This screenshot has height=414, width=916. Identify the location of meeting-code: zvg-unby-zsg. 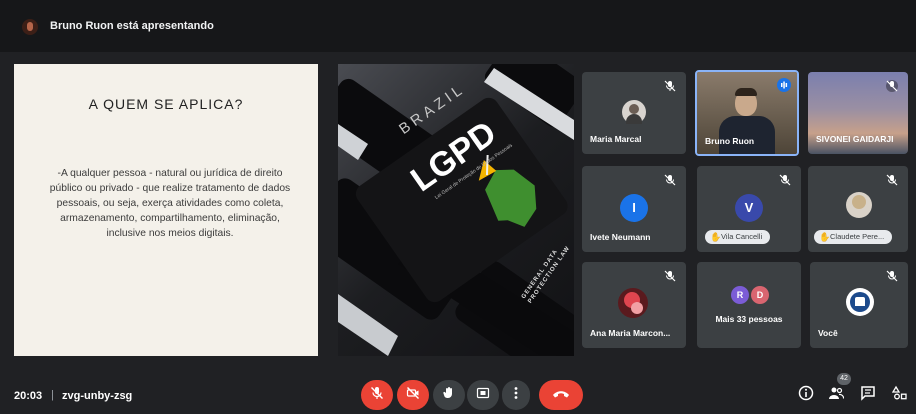
(97, 396).